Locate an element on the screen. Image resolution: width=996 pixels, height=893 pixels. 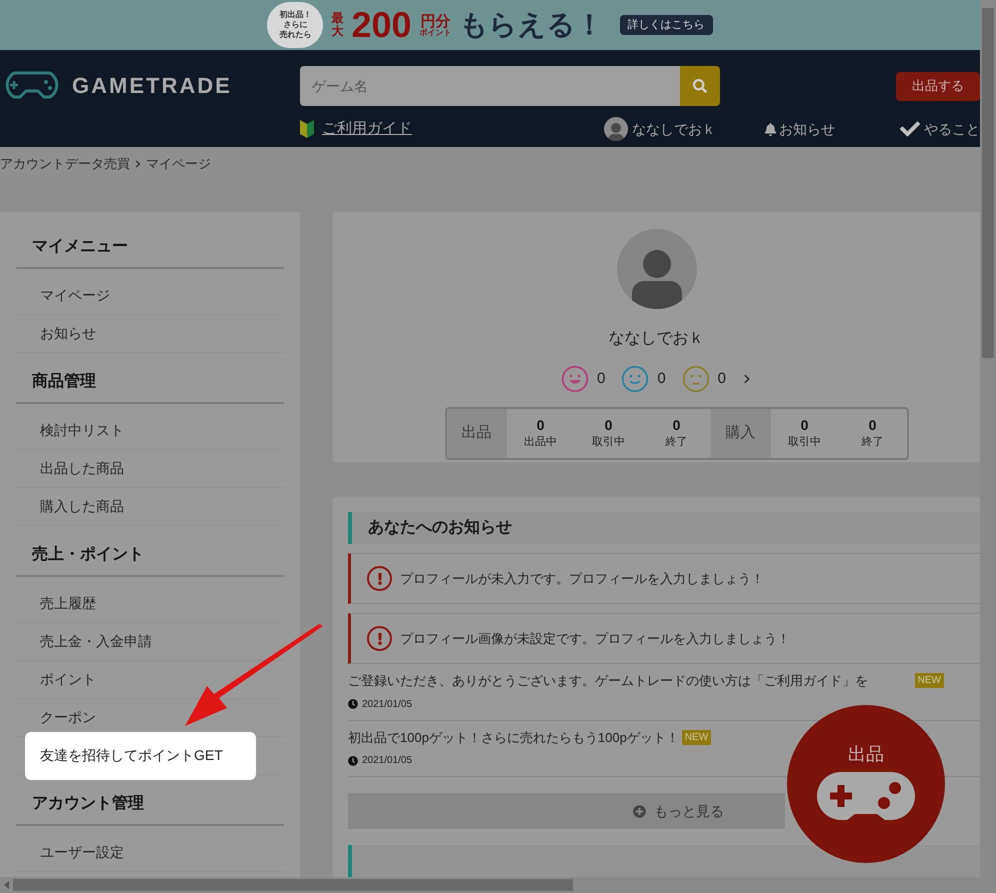
sell-button: 出品する is located at coordinates (938, 86).